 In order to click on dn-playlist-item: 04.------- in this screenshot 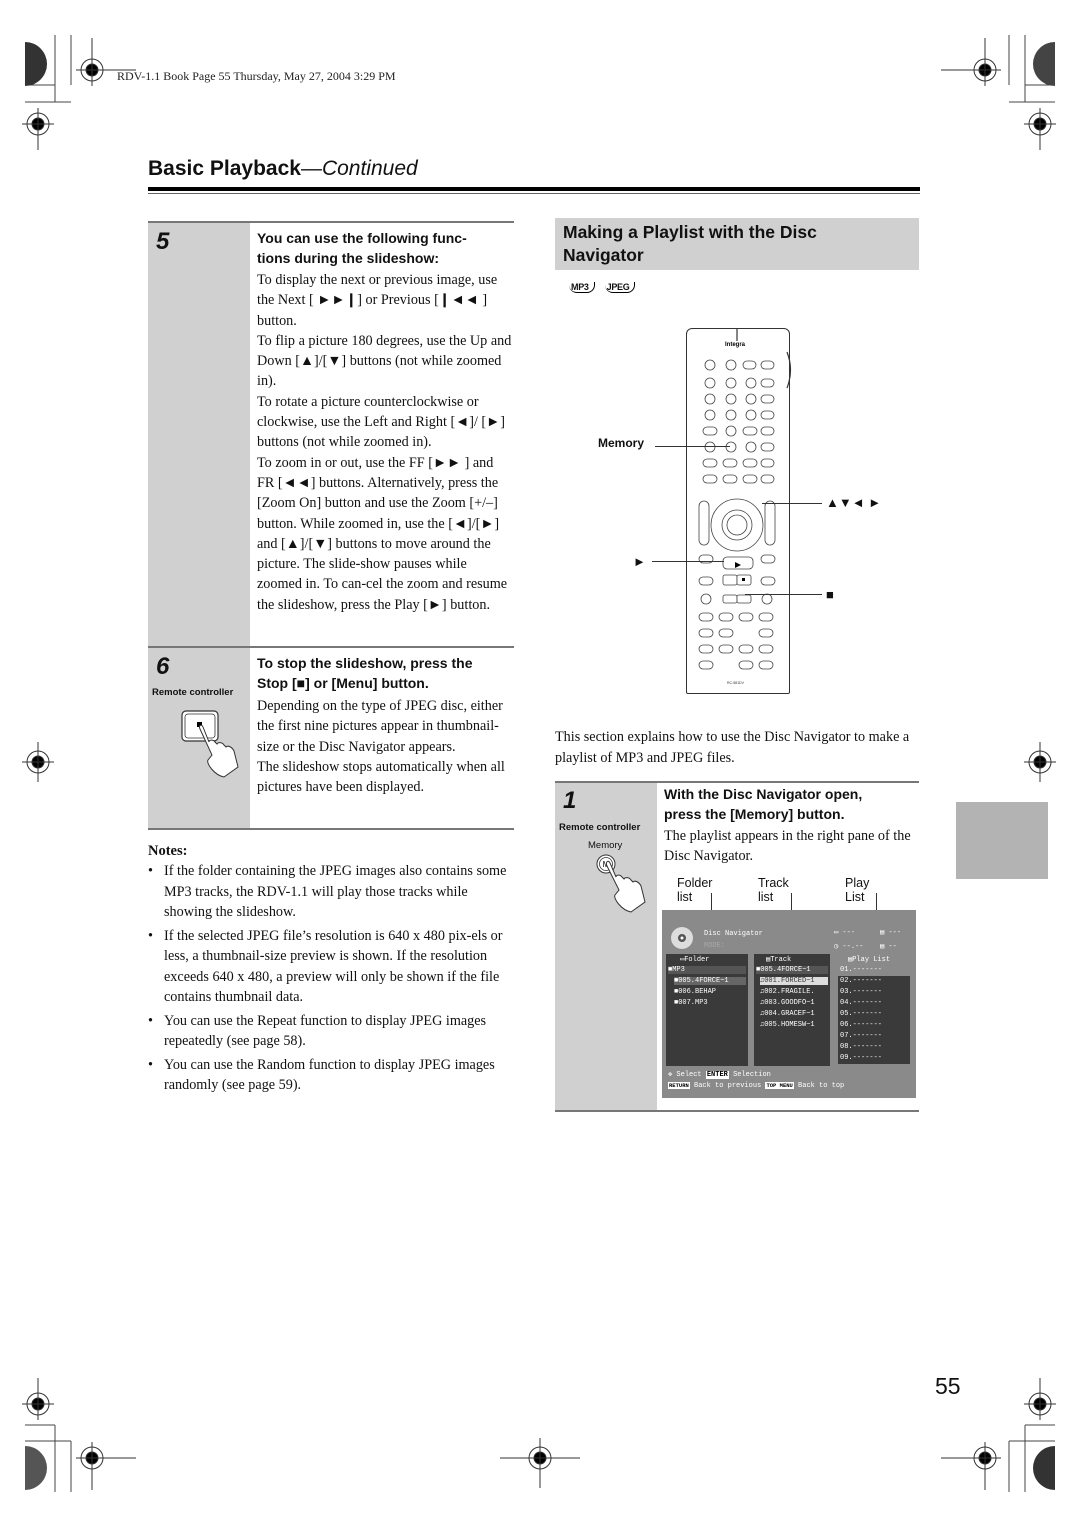, I will do `click(861, 1003)`.